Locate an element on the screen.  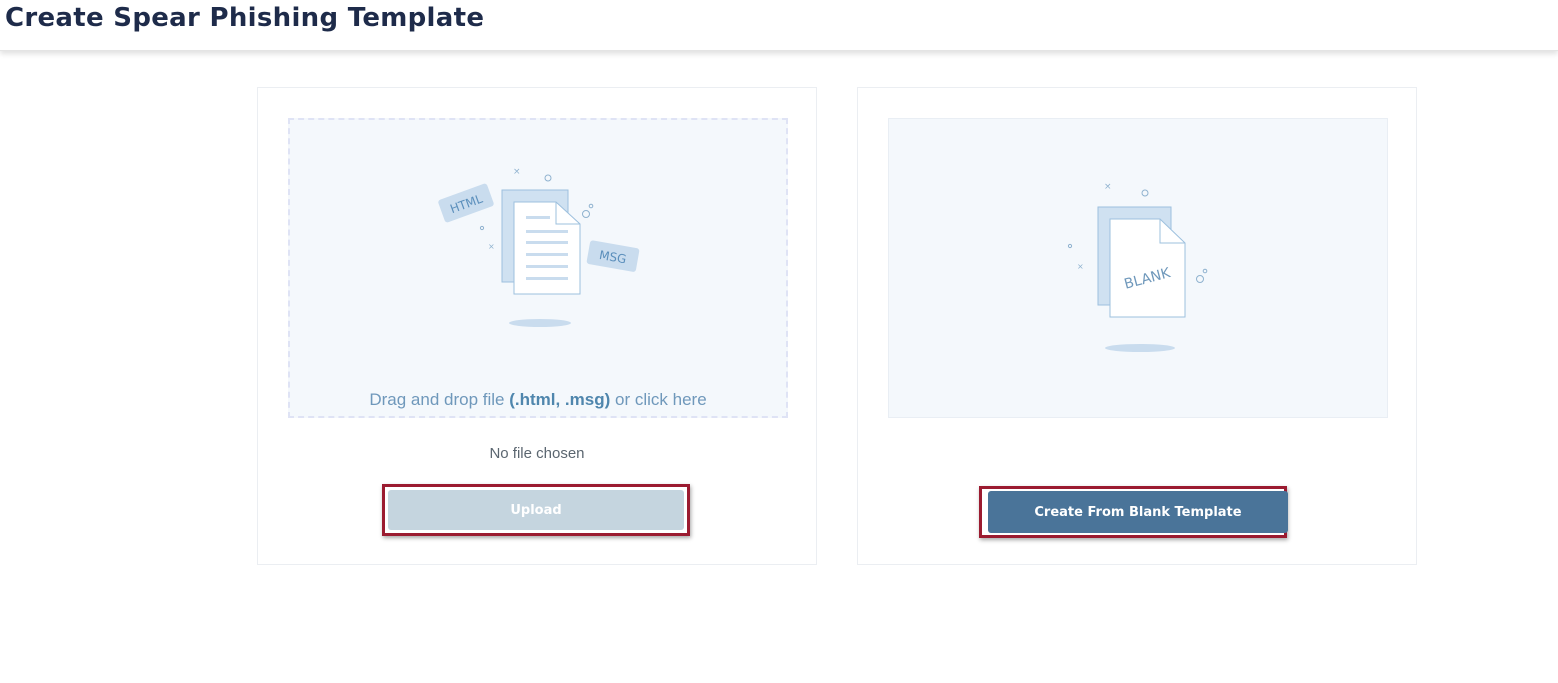
create-from-blank-button: Create From Blank Template is located at coordinates (1138, 512).